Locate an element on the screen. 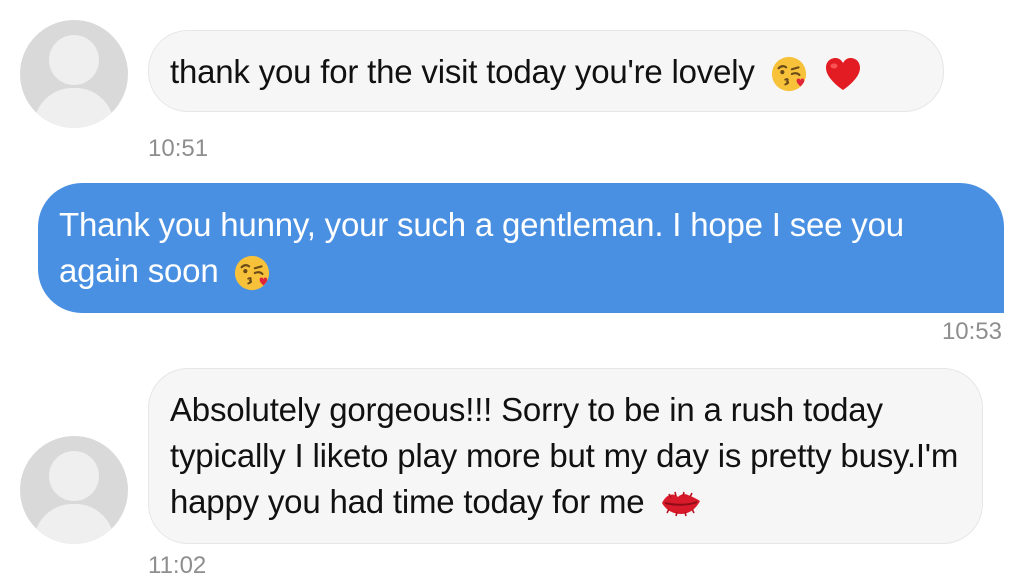  kiss-lips-icon is located at coordinates (681, 504).